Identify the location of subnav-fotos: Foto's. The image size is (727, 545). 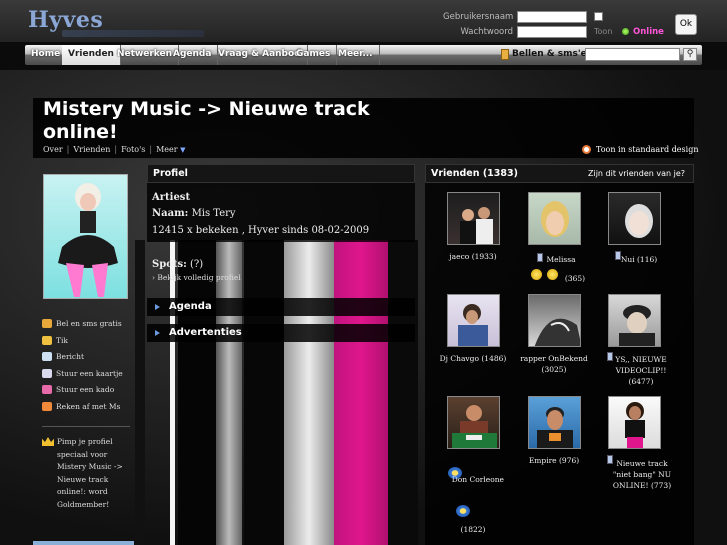
(133, 149).